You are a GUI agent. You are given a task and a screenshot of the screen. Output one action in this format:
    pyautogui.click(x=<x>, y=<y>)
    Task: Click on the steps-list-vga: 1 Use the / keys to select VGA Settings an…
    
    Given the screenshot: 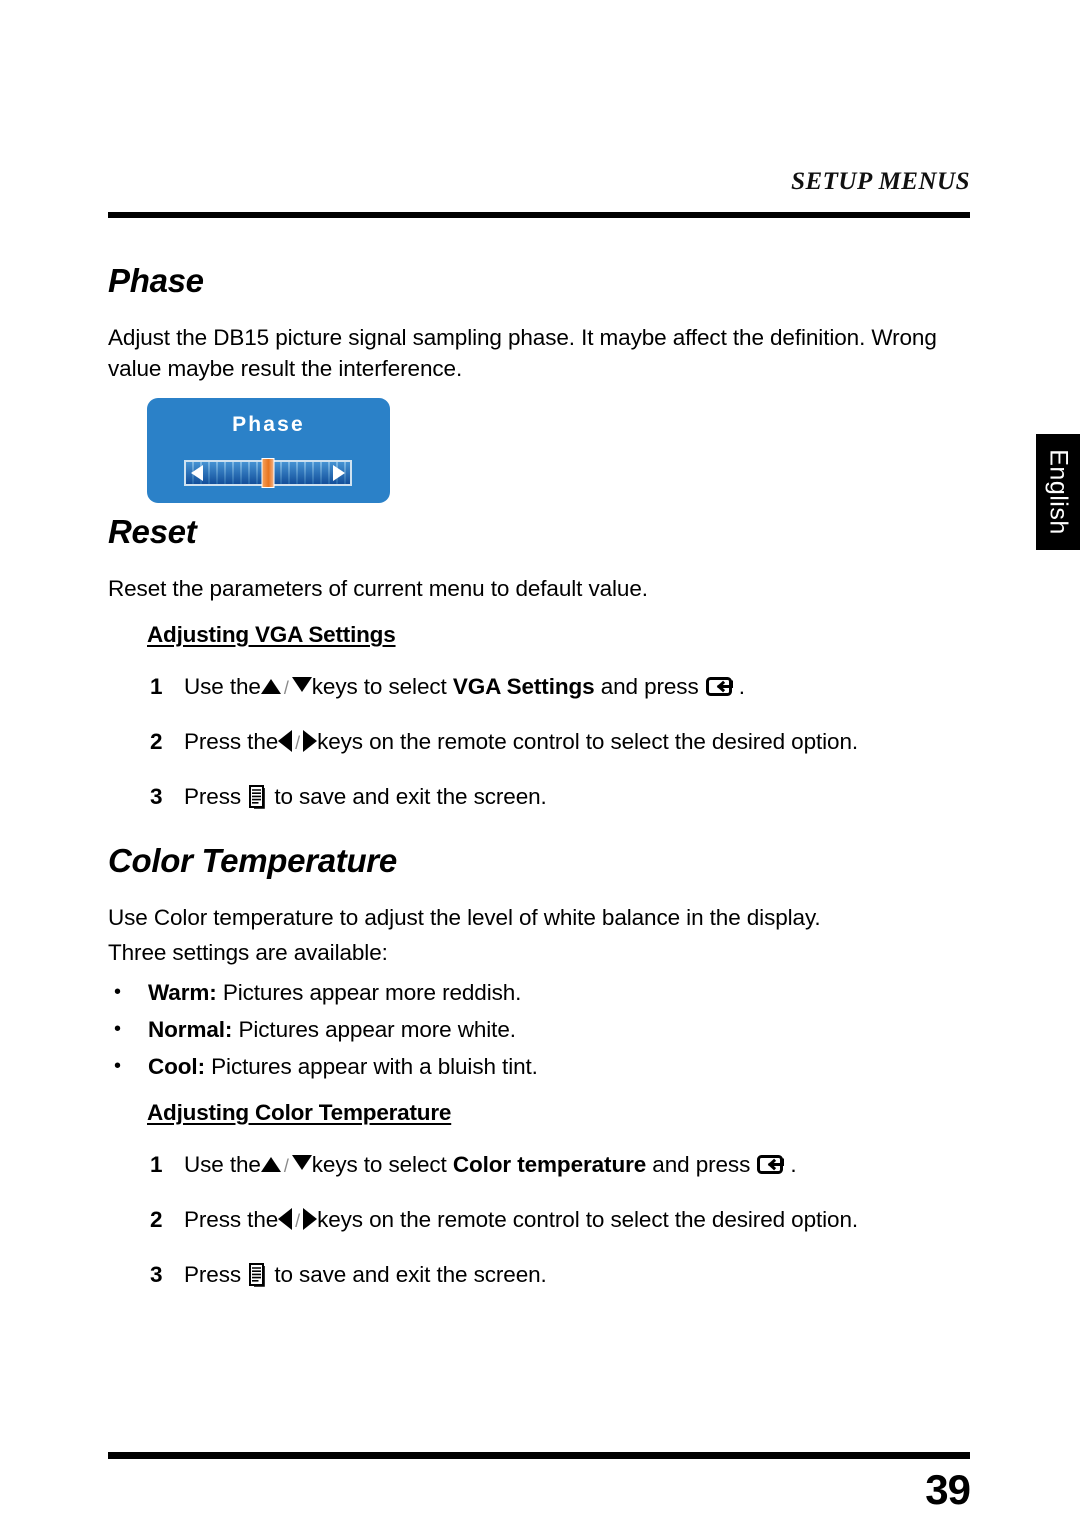 What is the action you would take?
    pyautogui.click(x=548, y=742)
    